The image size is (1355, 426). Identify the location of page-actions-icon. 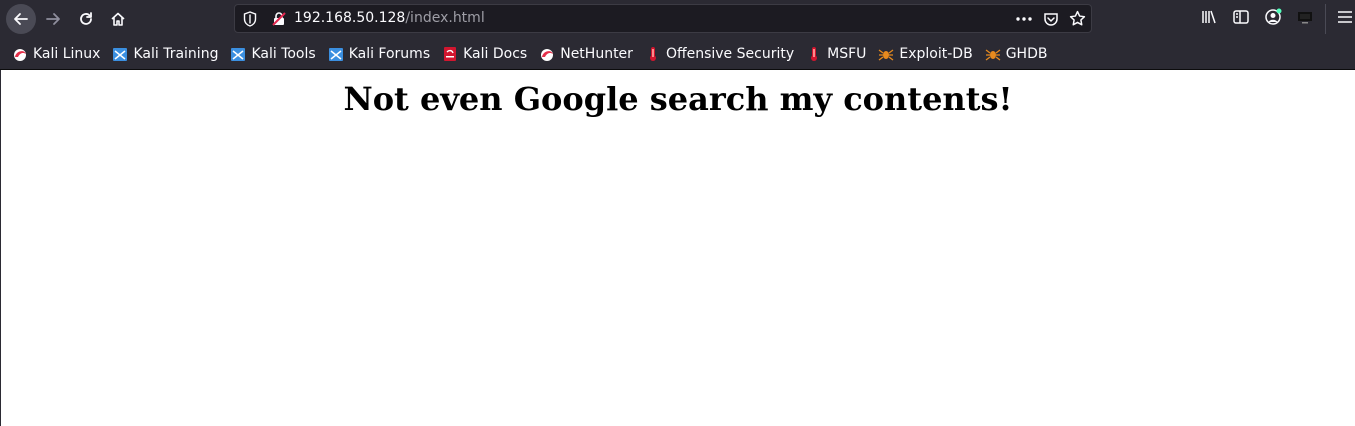
(1024, 21).